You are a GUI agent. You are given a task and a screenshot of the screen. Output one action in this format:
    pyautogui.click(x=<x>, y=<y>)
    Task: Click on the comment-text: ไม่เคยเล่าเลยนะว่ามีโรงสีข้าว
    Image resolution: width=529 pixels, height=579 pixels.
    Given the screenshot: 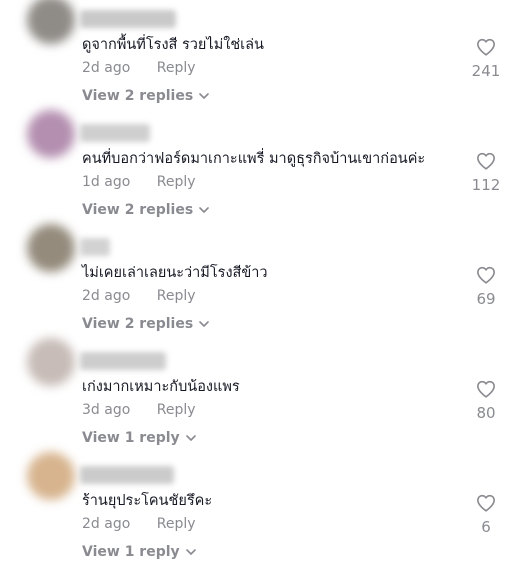 What is the action you would take?
    pyautogui.click(x=175, y=273)
    